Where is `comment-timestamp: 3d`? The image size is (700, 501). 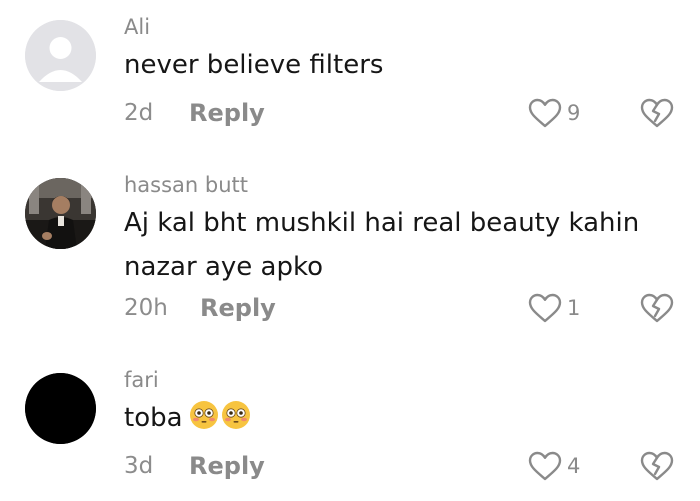
comment-timestamp: 3d is located at coordinates (139, 466).